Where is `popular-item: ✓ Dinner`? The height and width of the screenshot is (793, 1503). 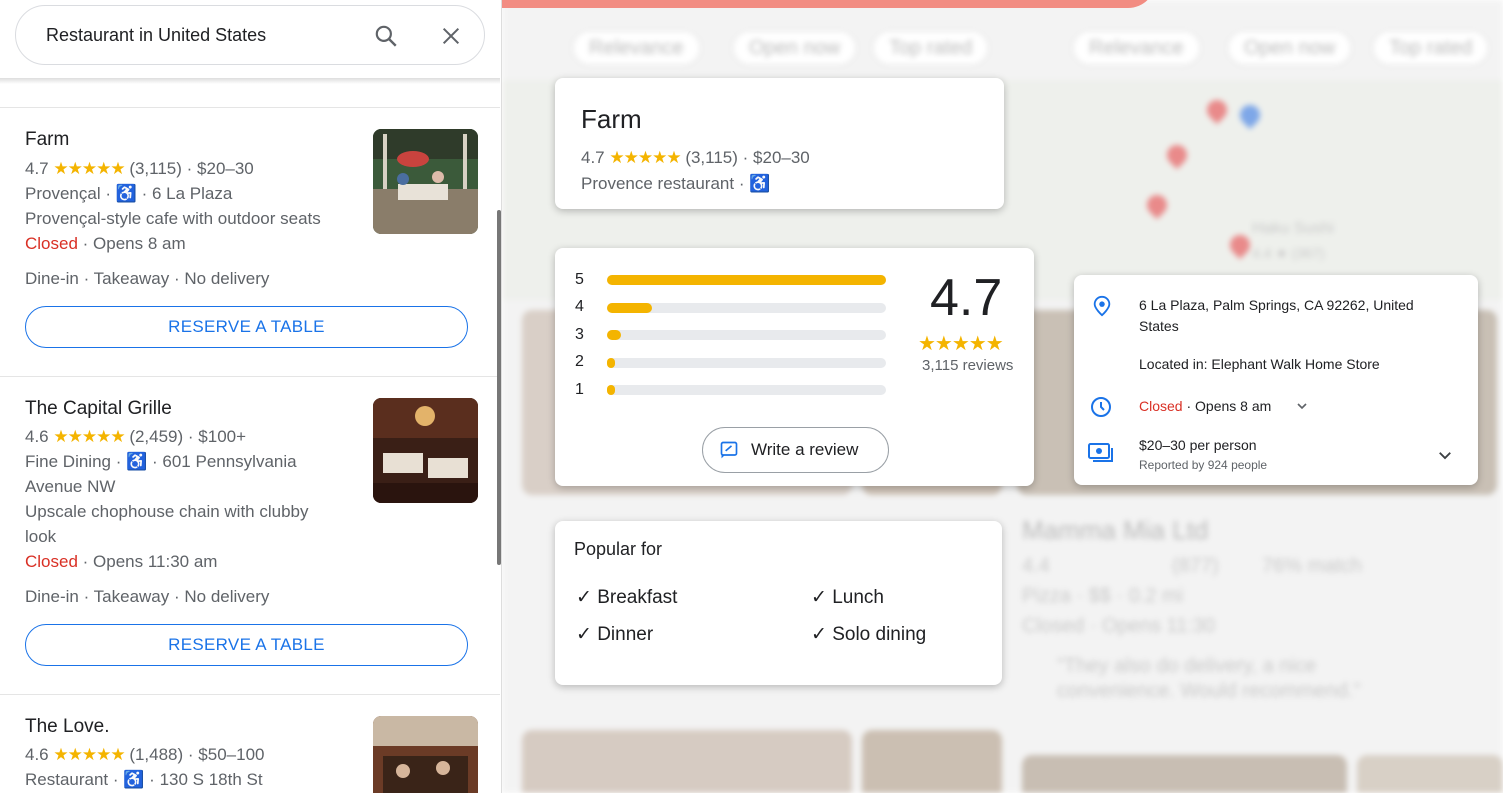
popular-item: ✓ Dinner is located at coordinates (615, 634).